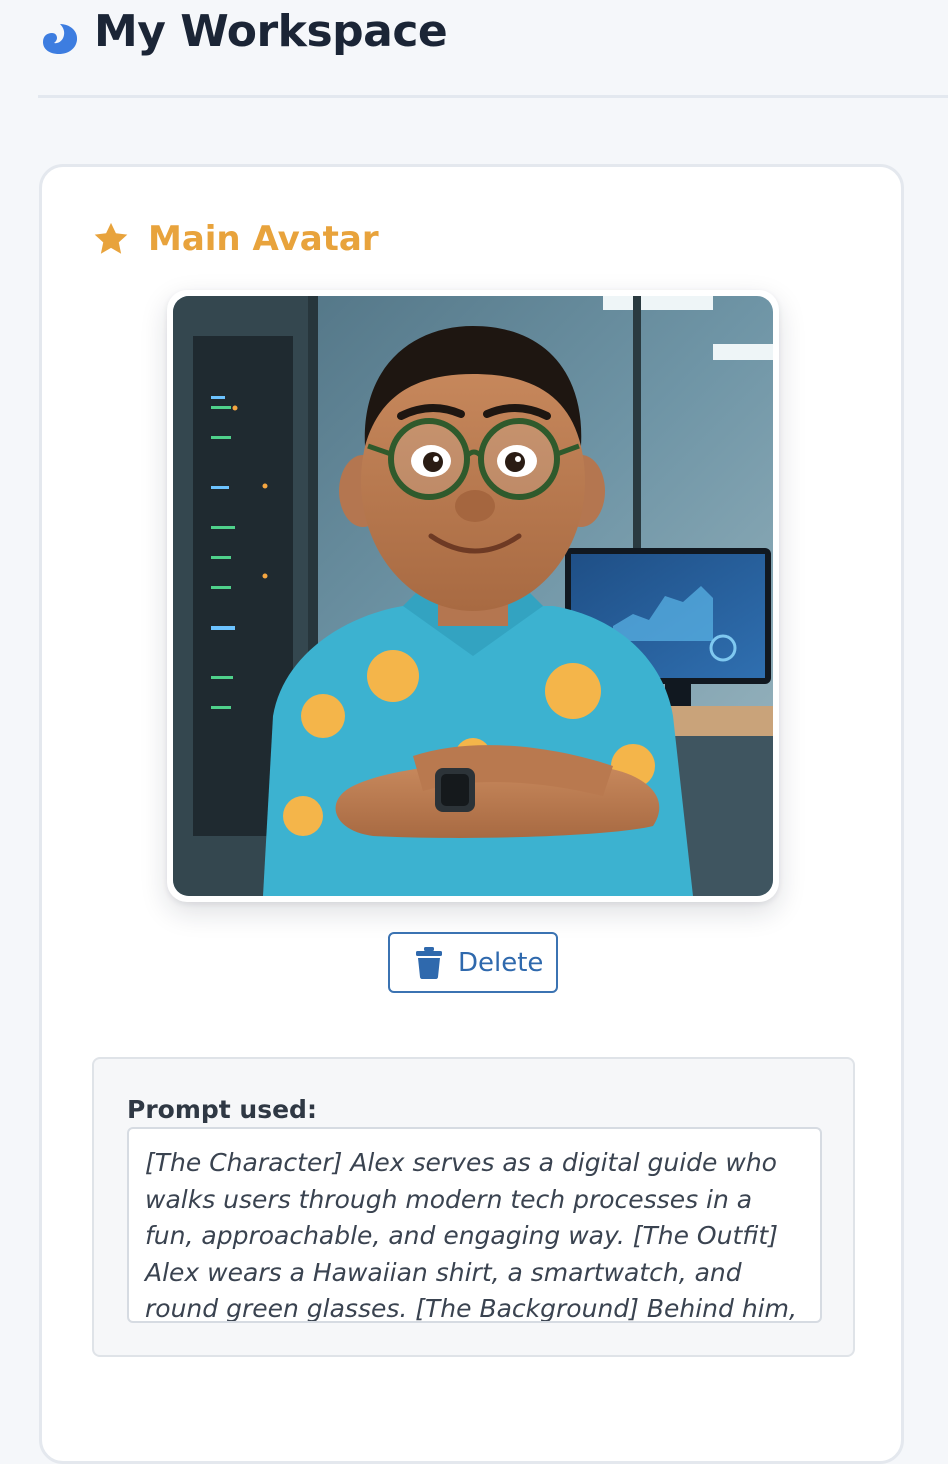 Image resolution: width=948 pixels, height=1464 pixels. I want to click on delete-button-label: Delete, so click(501, 962).